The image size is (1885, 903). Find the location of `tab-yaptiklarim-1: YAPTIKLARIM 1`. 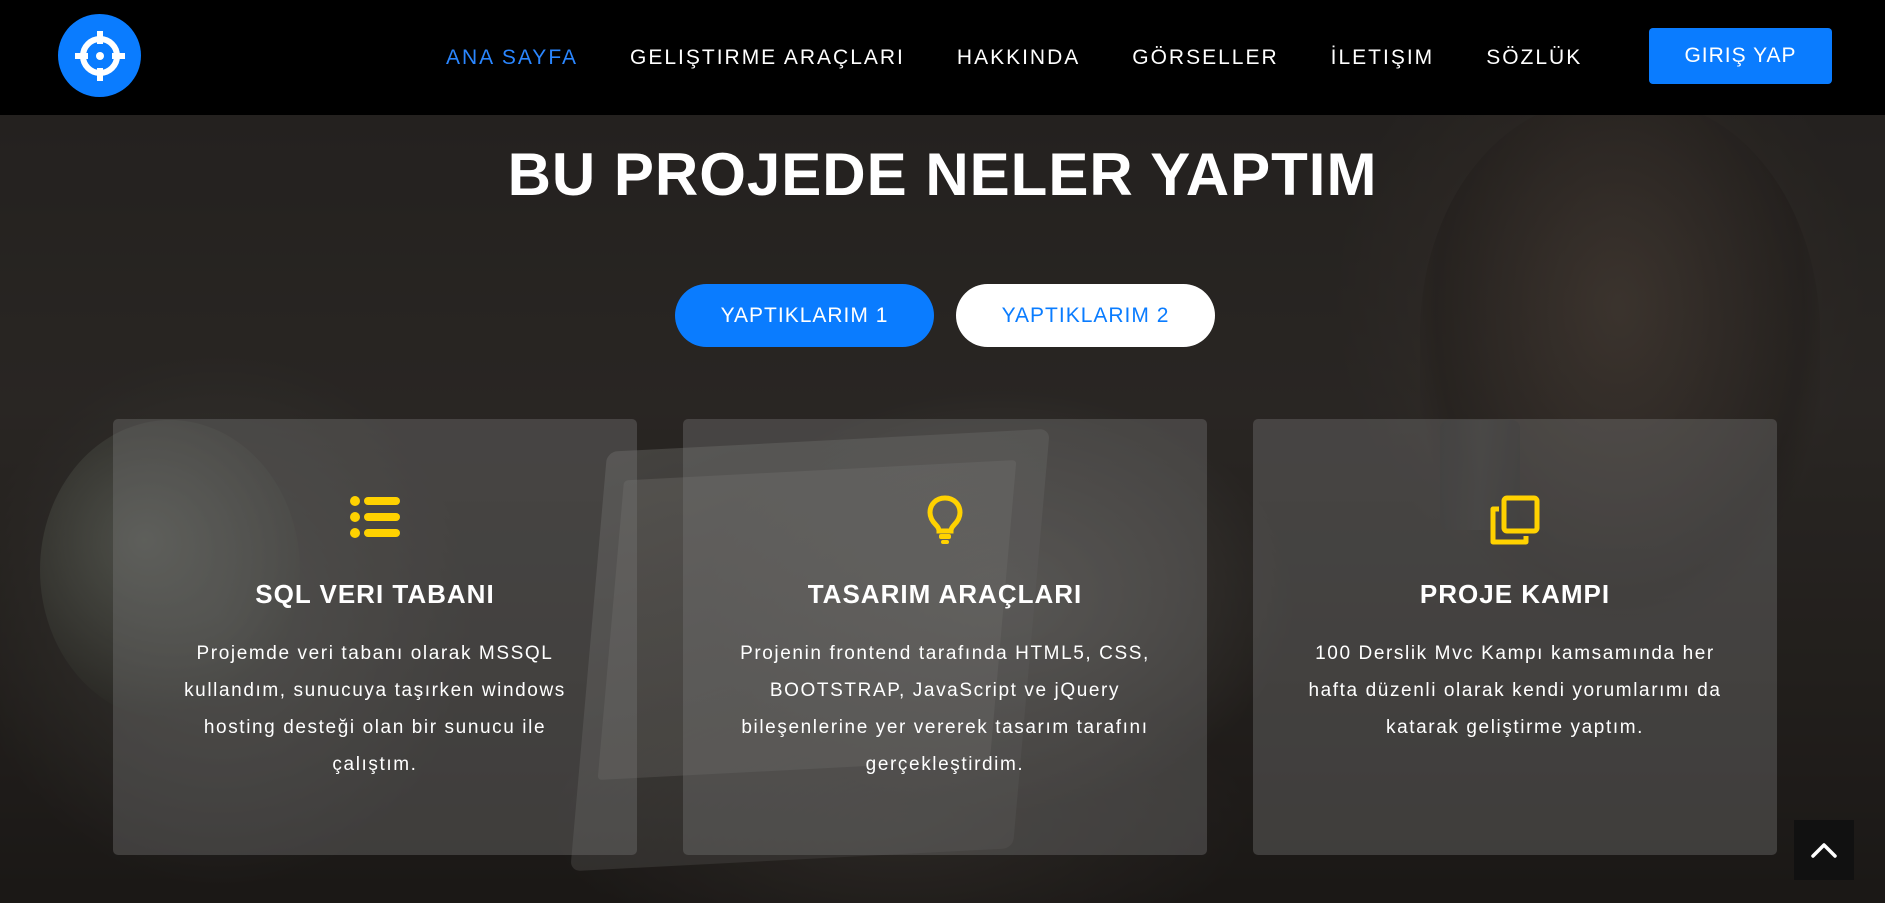

tab-yaptiklarim-1: YAPTIKLARIM 1 is located at coordinates (804, 315).